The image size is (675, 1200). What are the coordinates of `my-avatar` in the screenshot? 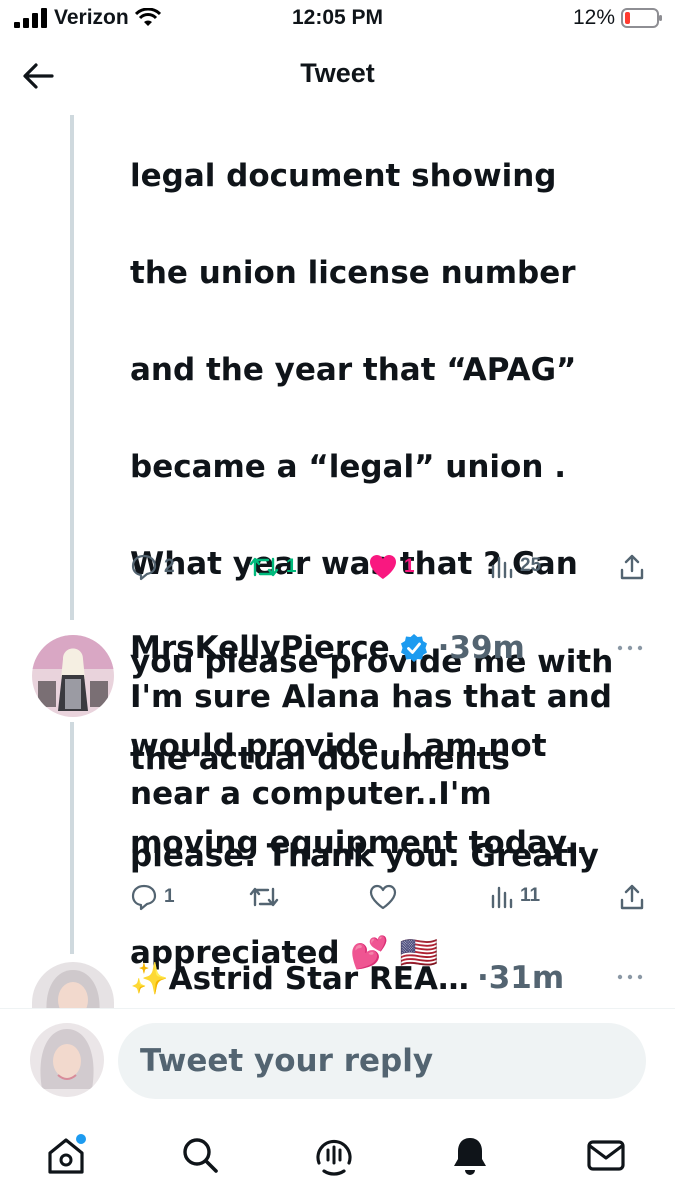 It's located at (67, 1060).